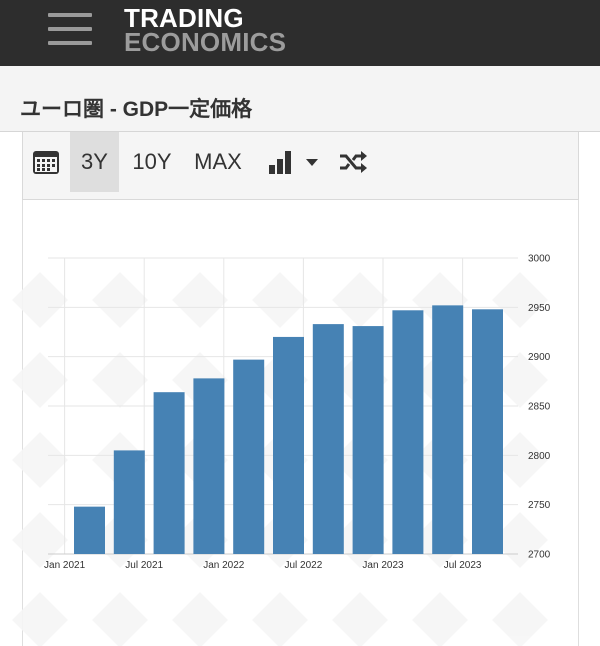 This screenshot has height=646, width=600. I want to click on title-bar: ユーロ圏 - GDP一定価格, so click(300, 99).